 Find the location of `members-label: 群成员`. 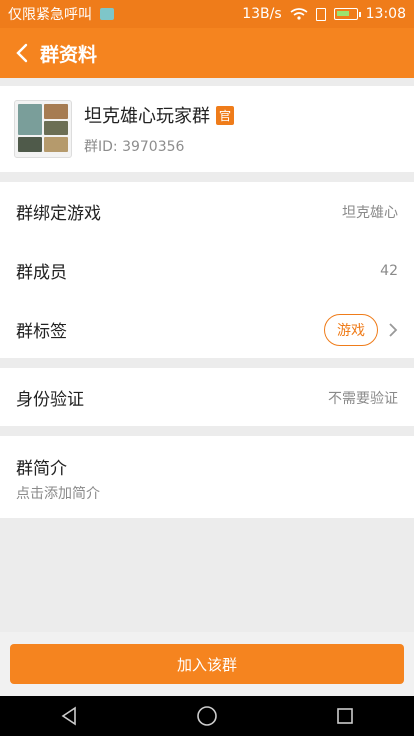

members-label: 群成员 is located at coordinates (41, 273).